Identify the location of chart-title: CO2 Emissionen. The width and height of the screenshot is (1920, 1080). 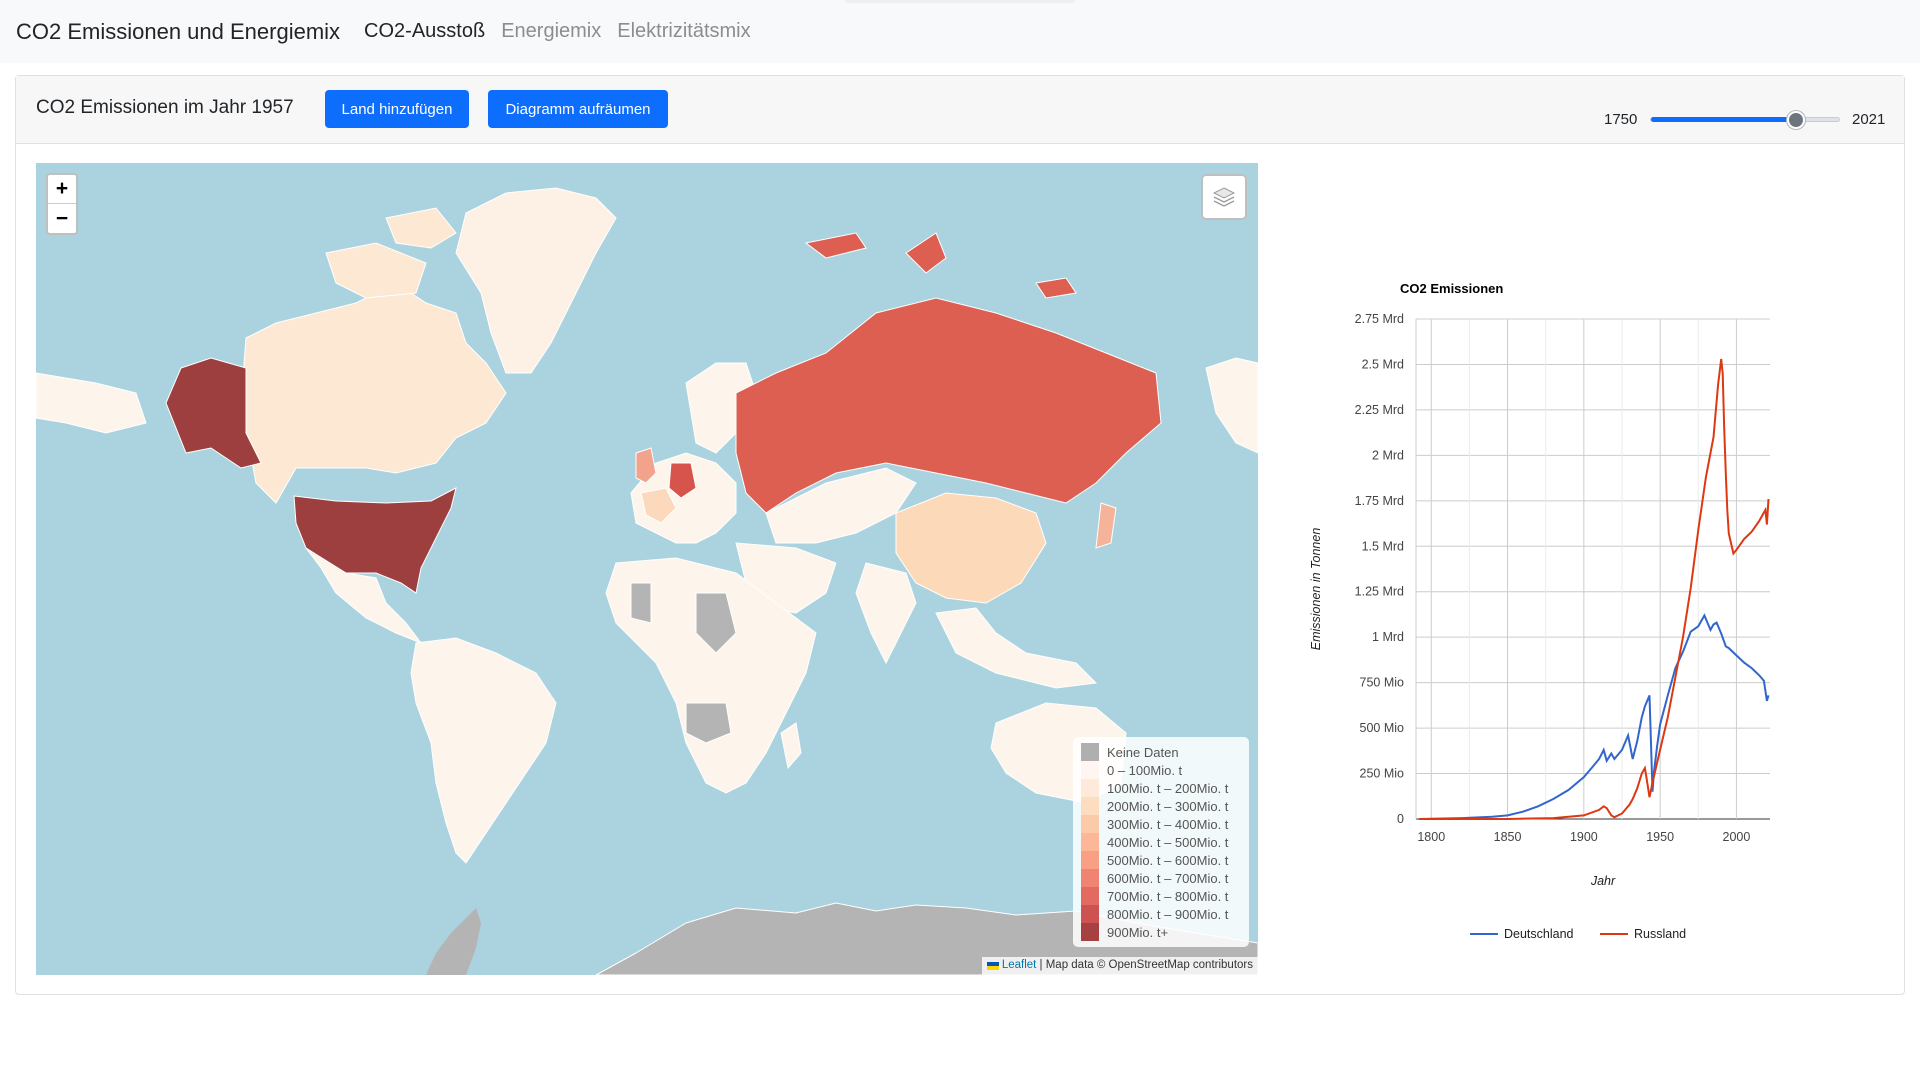
(1451, 288).